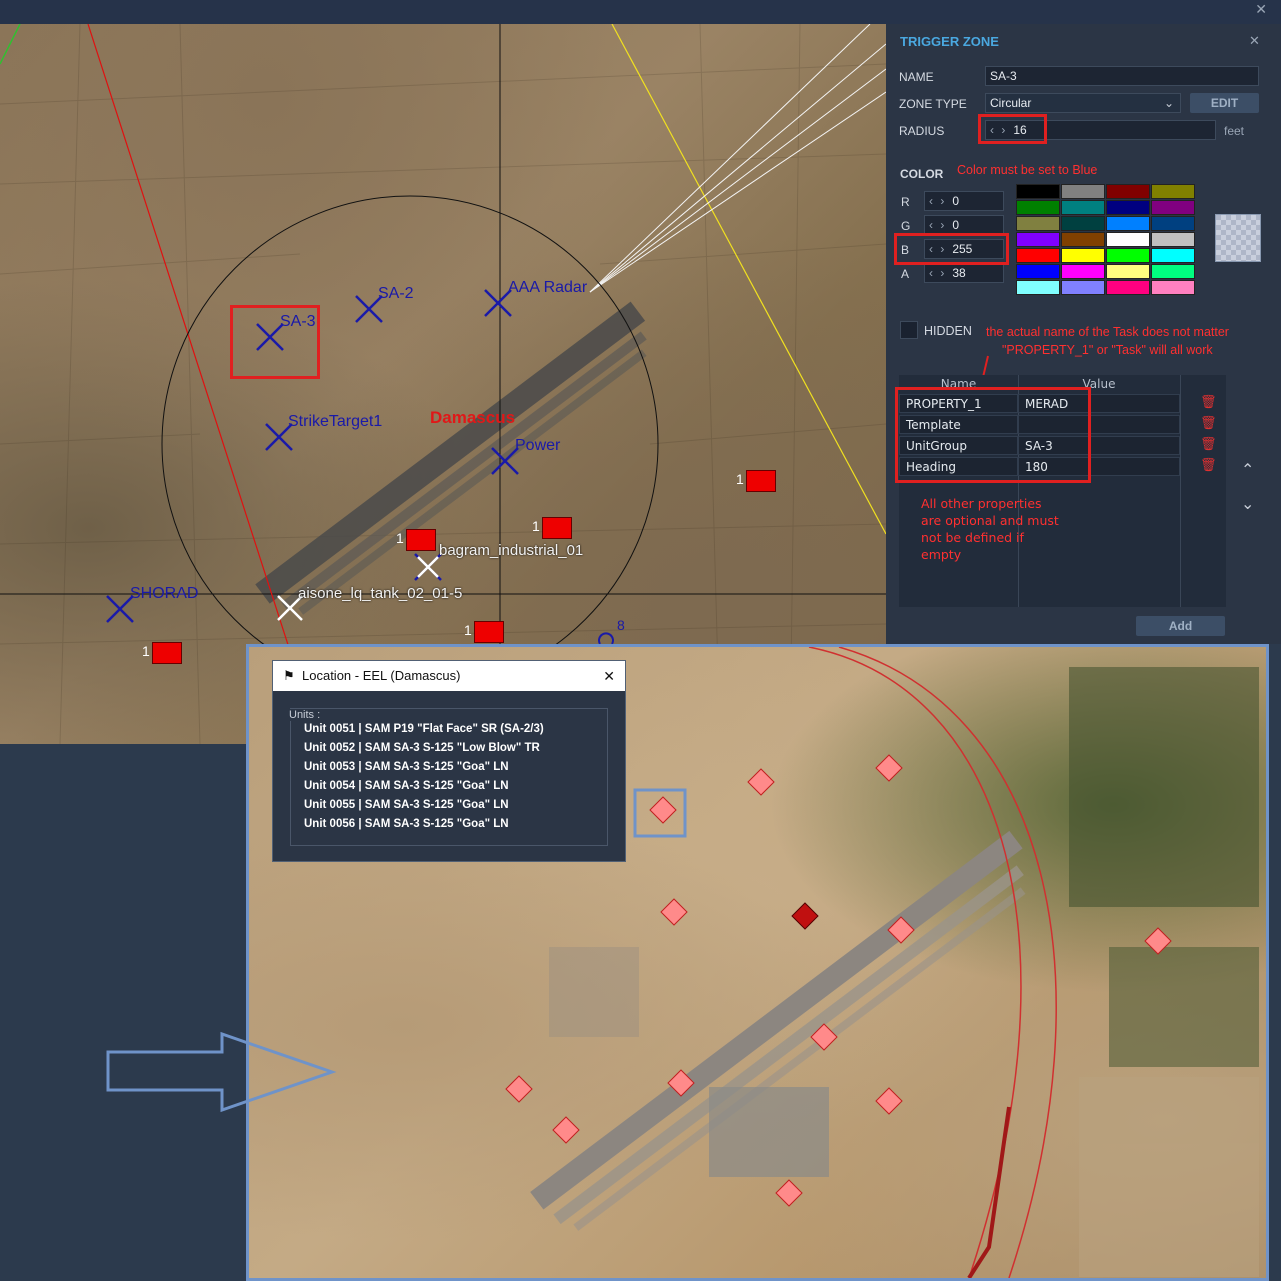 Image resolution: width=1281 pixels, height=1281 pixels. Describe the element at coordinates (335, 422) in the screenshot. I see `map-label-strike-target: StrikeTarget1` at that location.